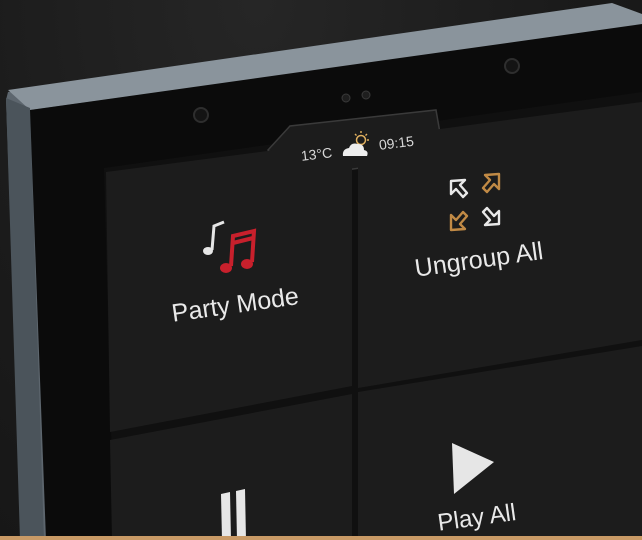  Describe the element at coordinates (201, 115) in the screenshot. I see `sensor-left` at that location.